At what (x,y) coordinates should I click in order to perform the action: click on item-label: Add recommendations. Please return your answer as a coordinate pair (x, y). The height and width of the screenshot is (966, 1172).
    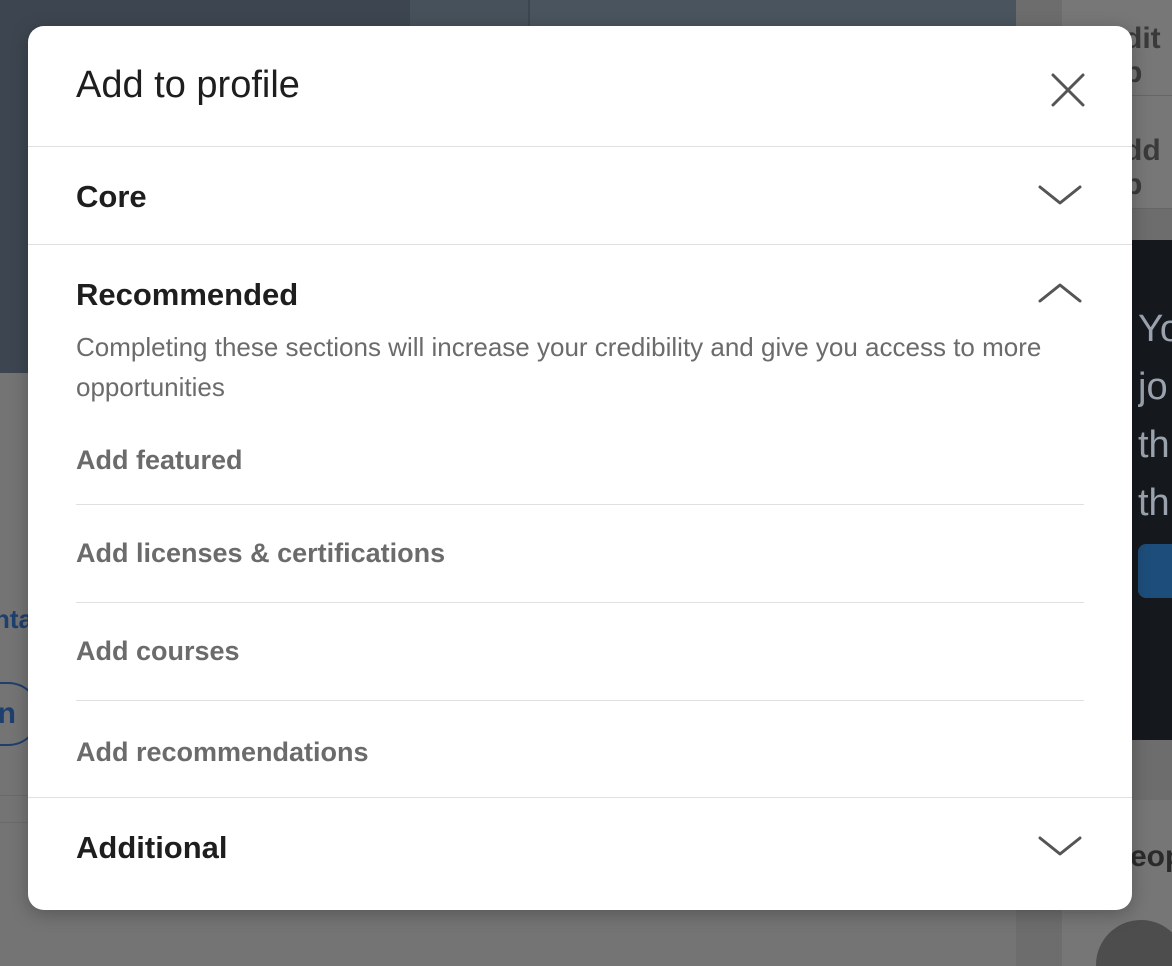
    Looking at the image, I should click on (222, 751).